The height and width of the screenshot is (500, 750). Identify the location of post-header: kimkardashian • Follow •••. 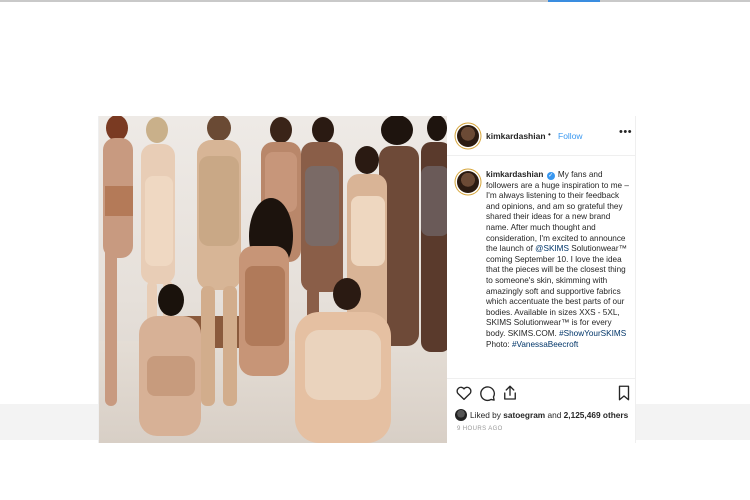
(541, 136).